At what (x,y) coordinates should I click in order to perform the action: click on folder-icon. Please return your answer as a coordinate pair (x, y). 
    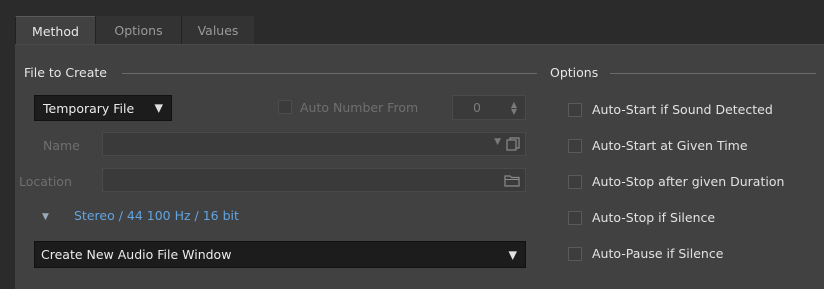
    Looking at the image, I should click on (512, 180).